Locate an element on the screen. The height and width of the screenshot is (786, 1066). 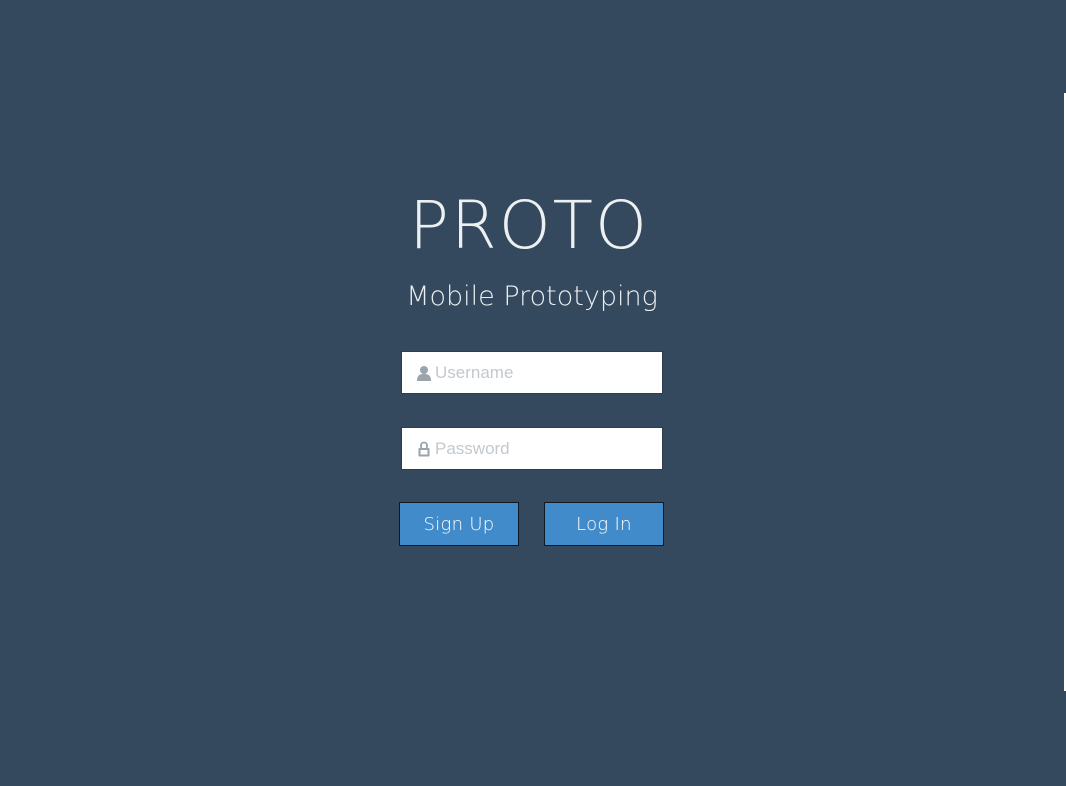
app-title: PROTO is located at coordinates (529, 225).